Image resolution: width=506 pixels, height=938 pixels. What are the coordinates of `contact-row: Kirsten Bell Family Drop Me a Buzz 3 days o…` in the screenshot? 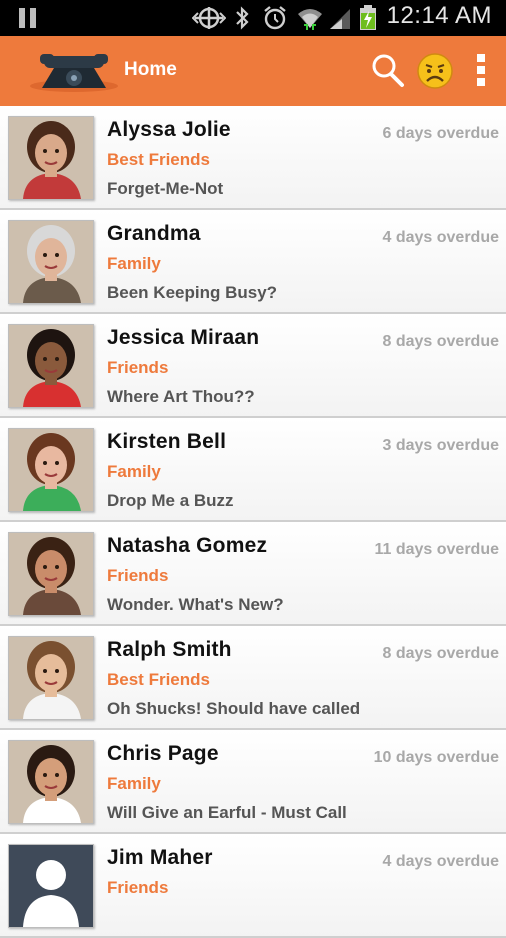 It's located at (253, 470).